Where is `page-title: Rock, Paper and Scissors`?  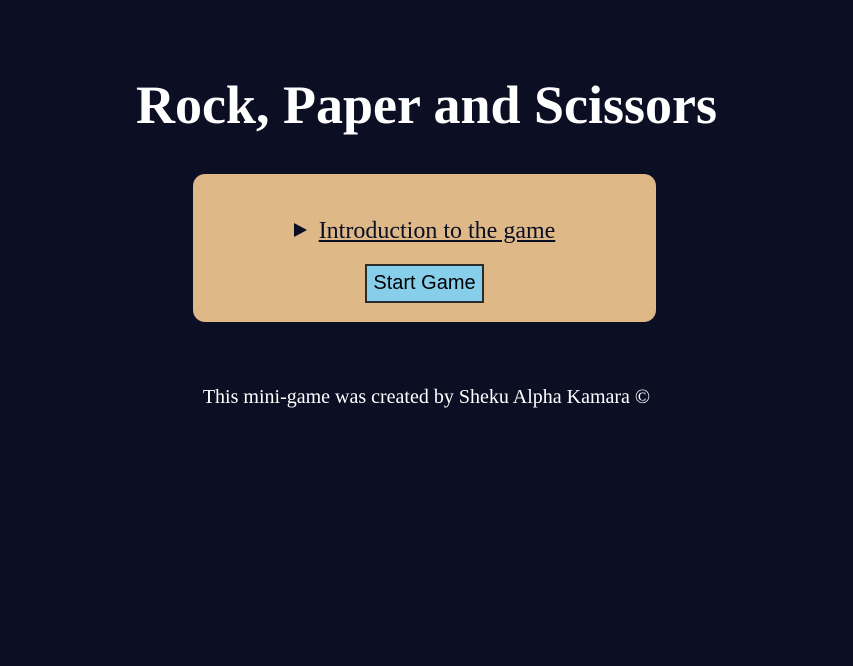 page-title: Rock, Paper and Scissors is located at coordinates (426, 105).